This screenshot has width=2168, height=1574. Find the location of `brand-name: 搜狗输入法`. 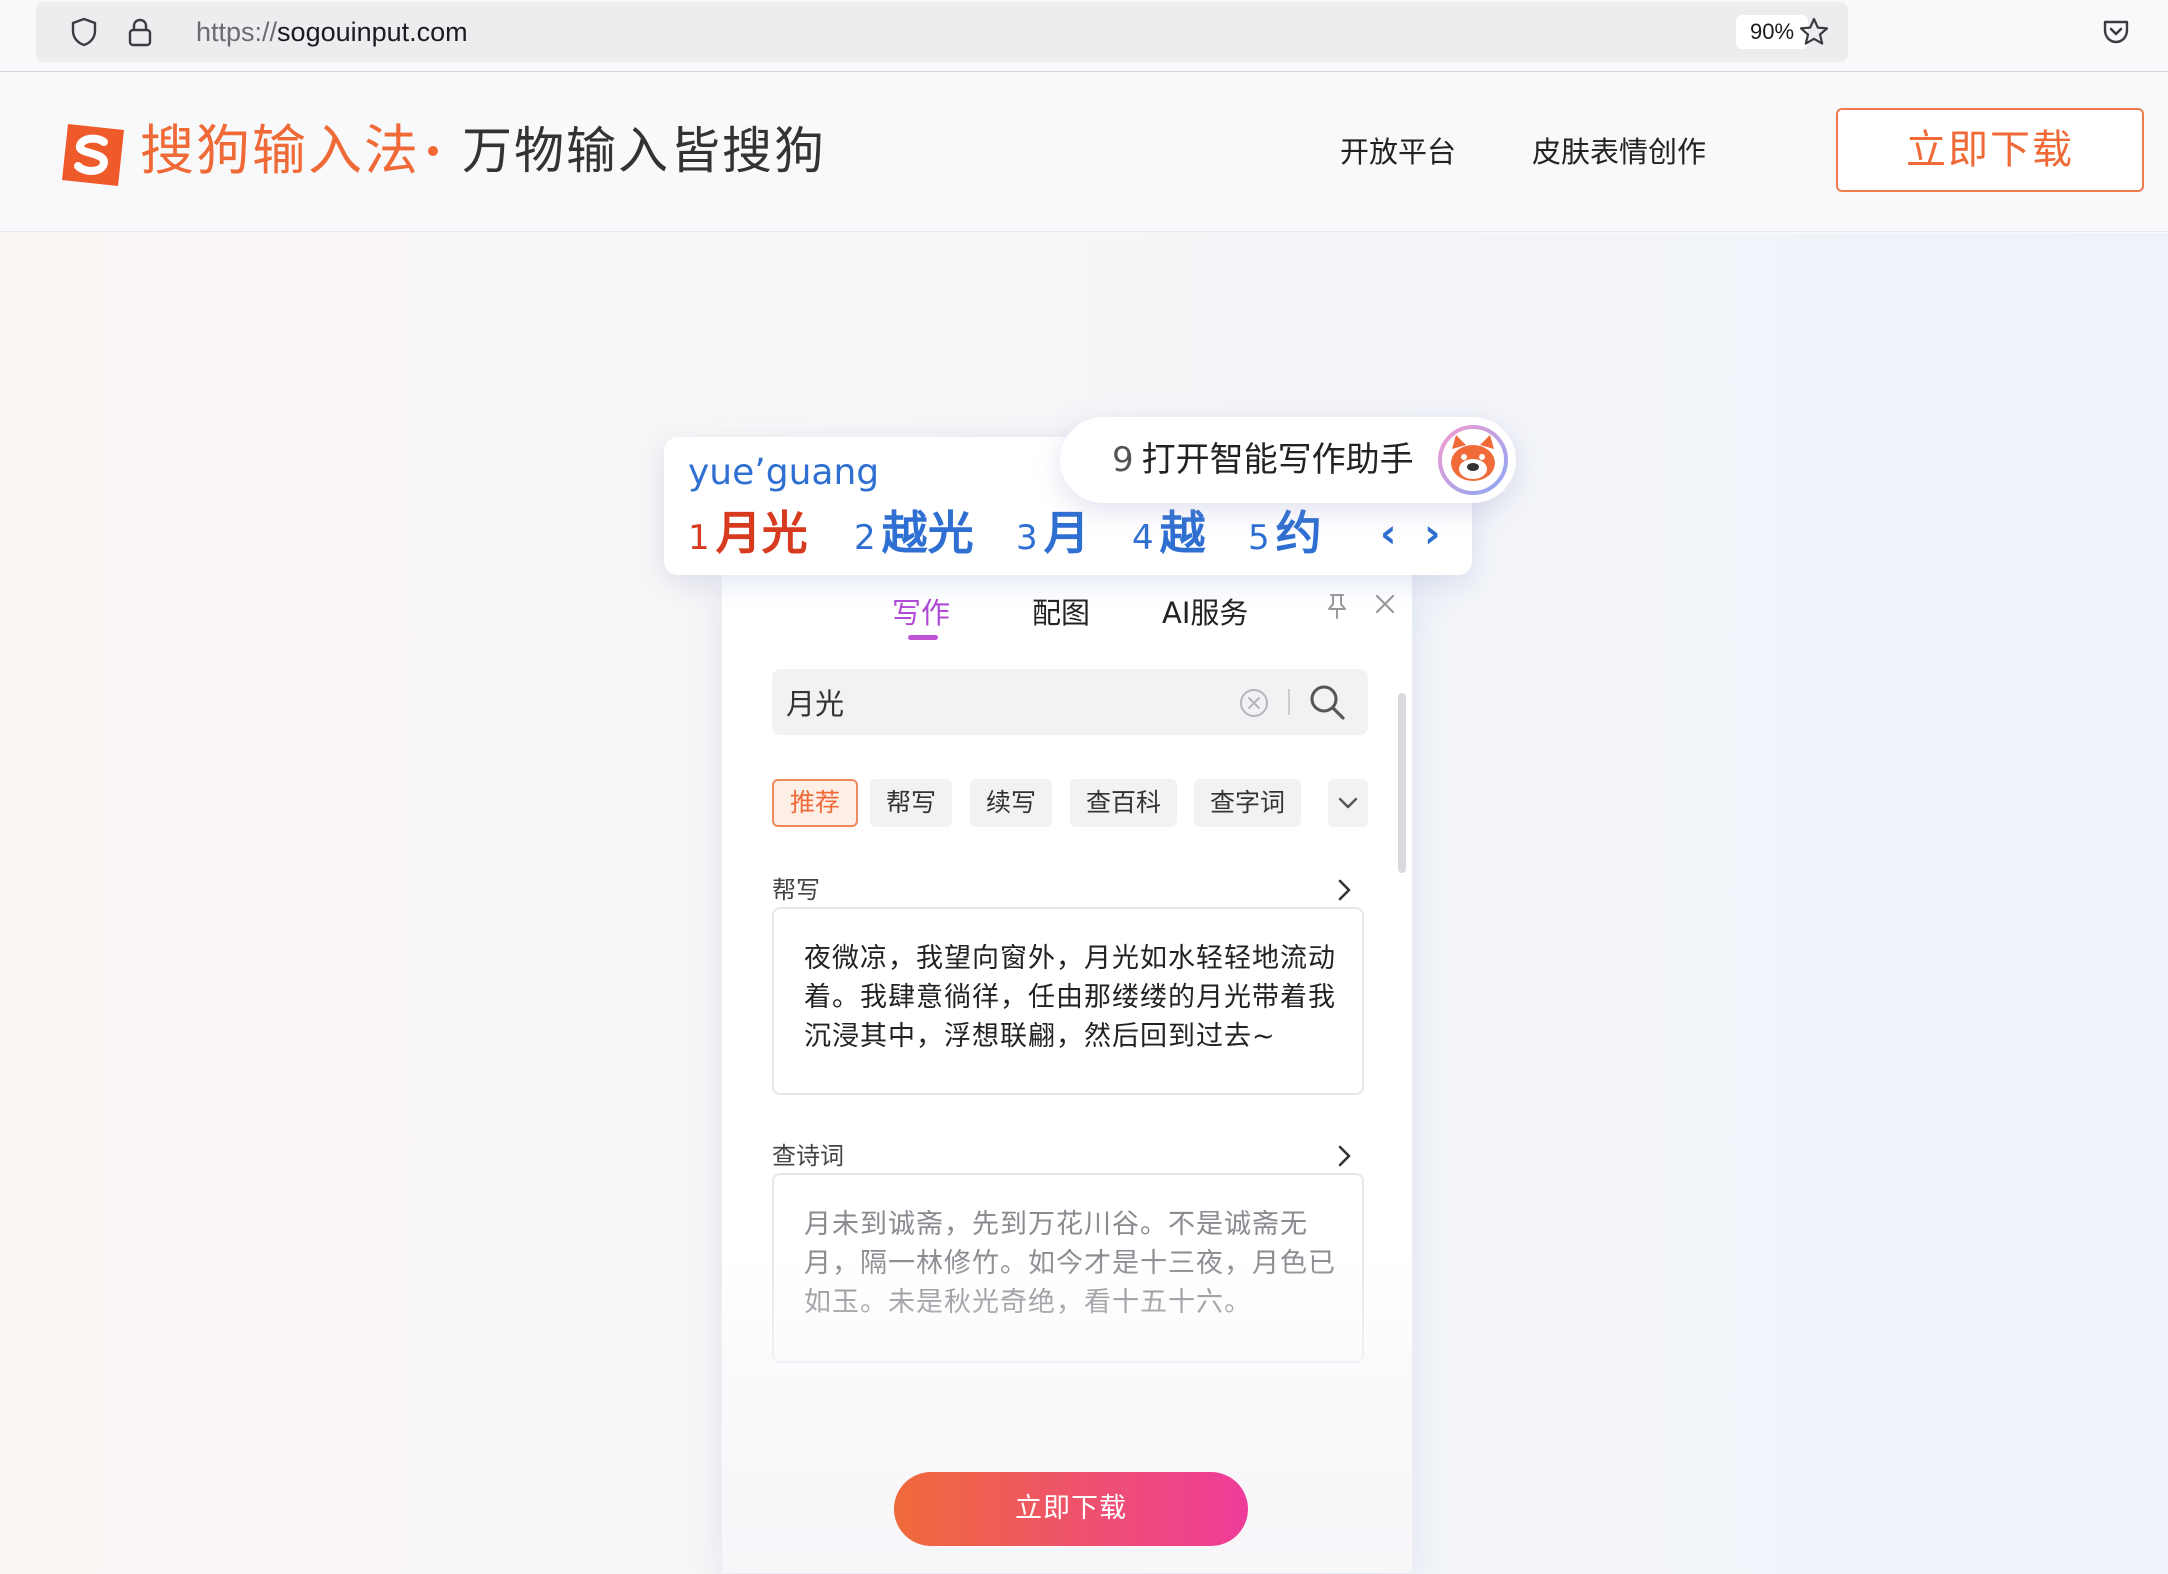

brand-name: 搜狗输入法 is located at coordinates (280, 151).